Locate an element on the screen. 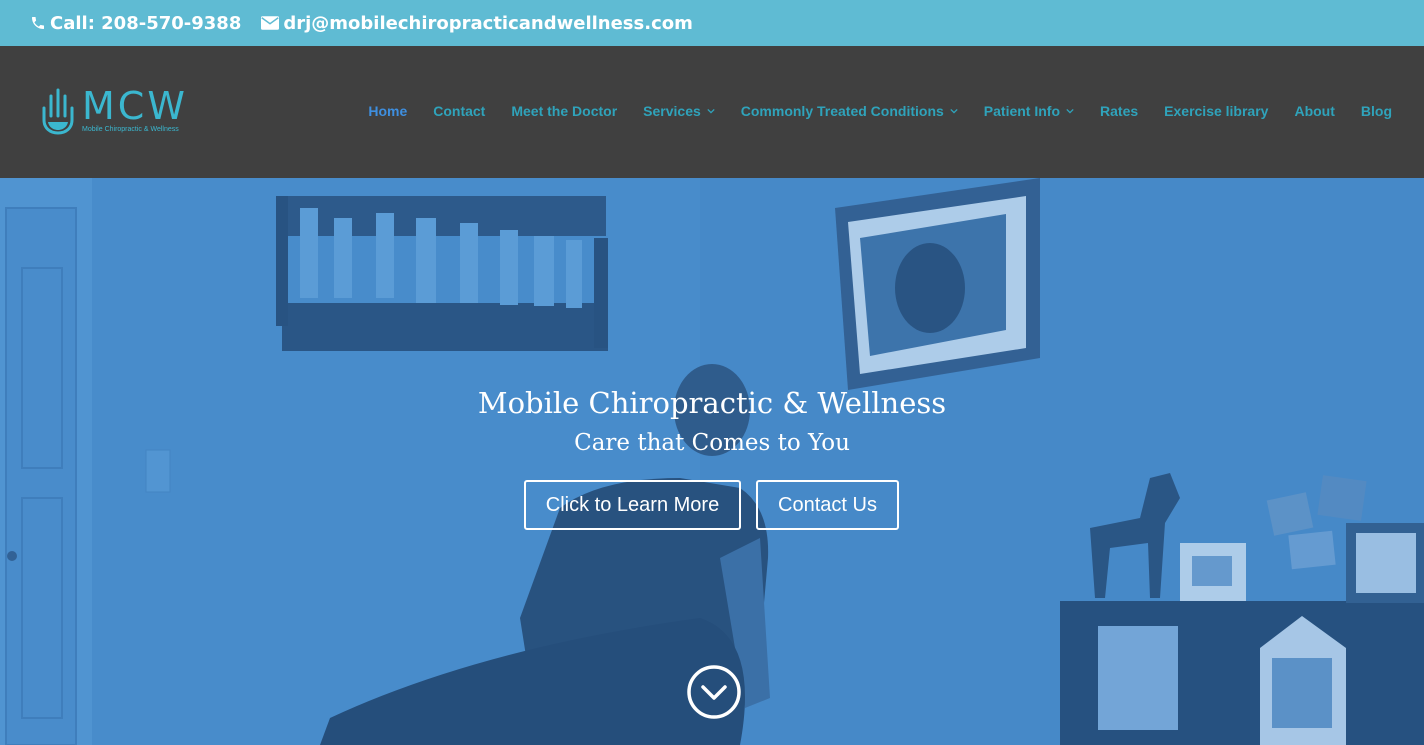 This screenshot has width=1424, height=745. nav-contact: Contact is located at coordinates (459, 111).